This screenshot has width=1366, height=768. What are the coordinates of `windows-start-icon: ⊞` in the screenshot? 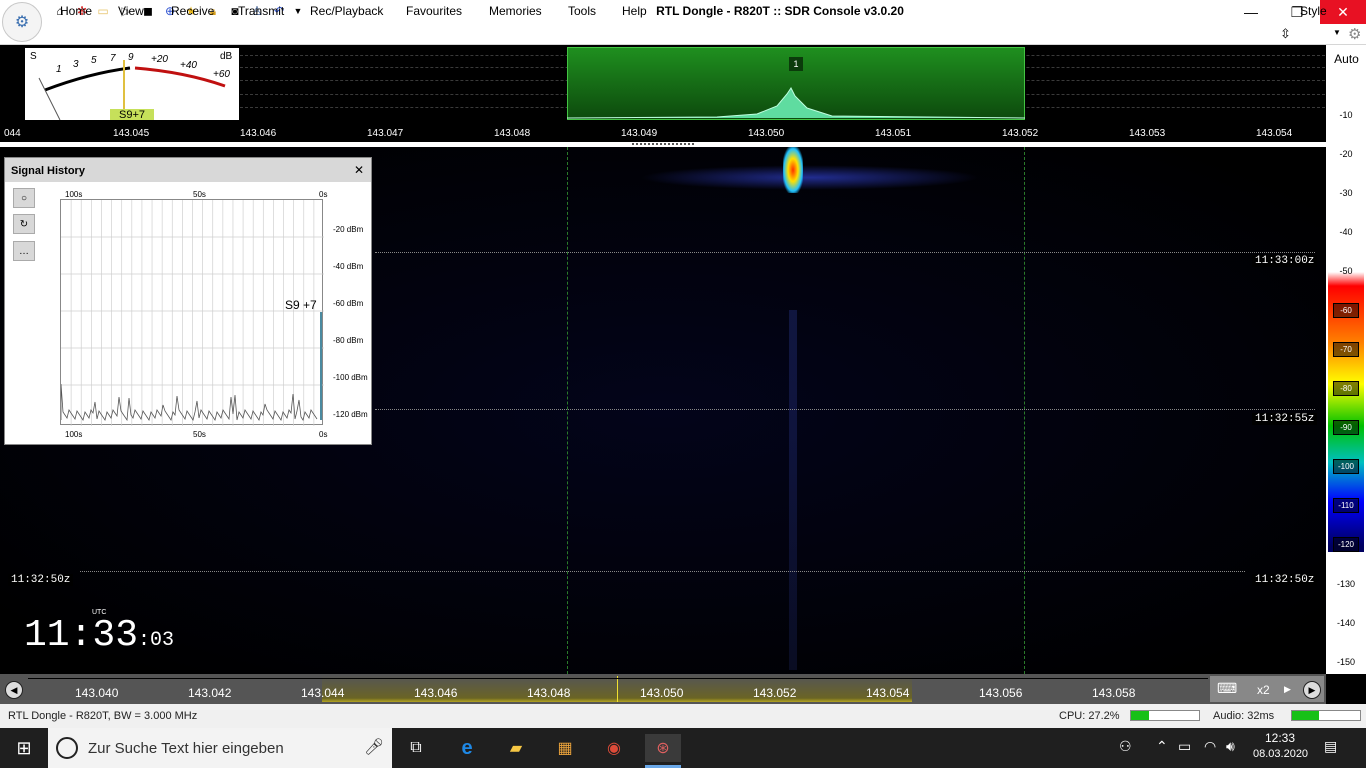 It's located at (24, 748).